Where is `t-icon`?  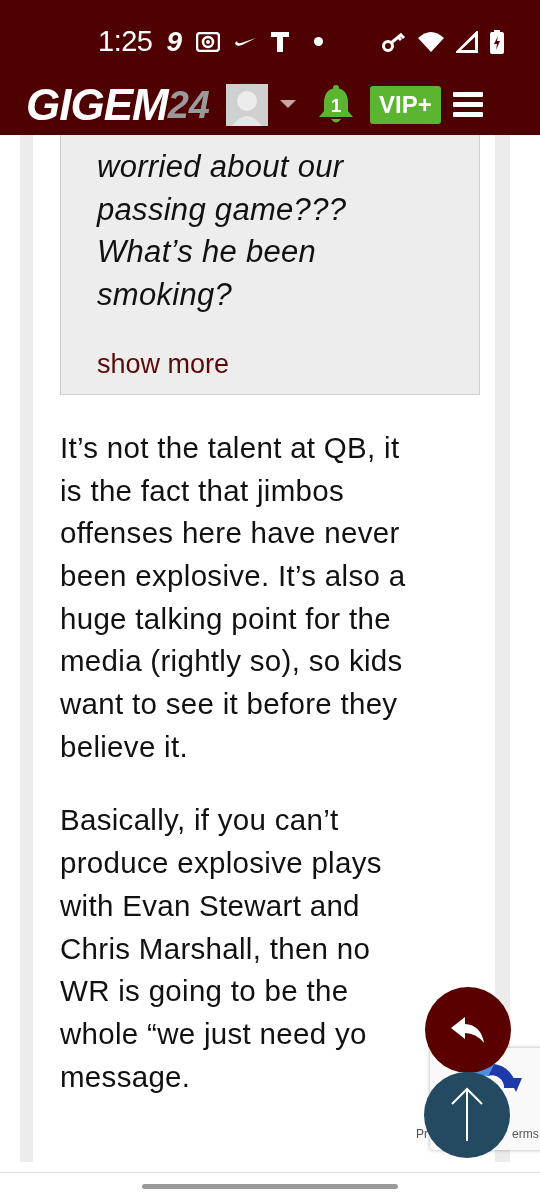 t-icon is located at coordinates (280, 41).